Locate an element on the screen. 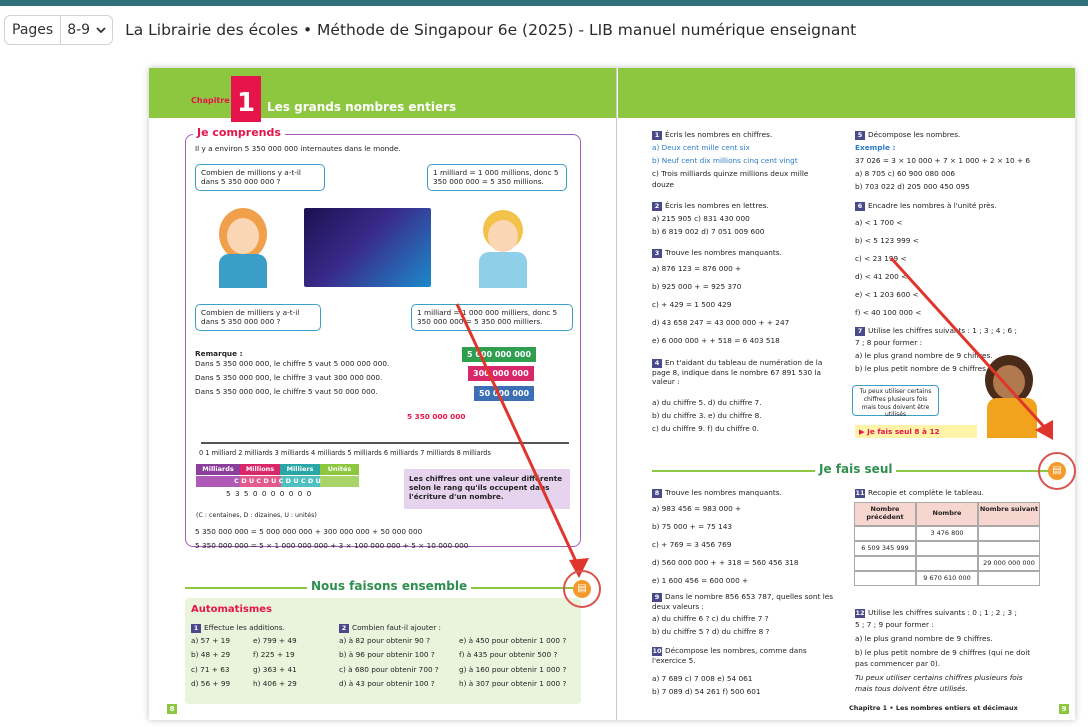 This screenshot has height=727, width=1088. chevron-down-icon is located at coordinates (101, 30).